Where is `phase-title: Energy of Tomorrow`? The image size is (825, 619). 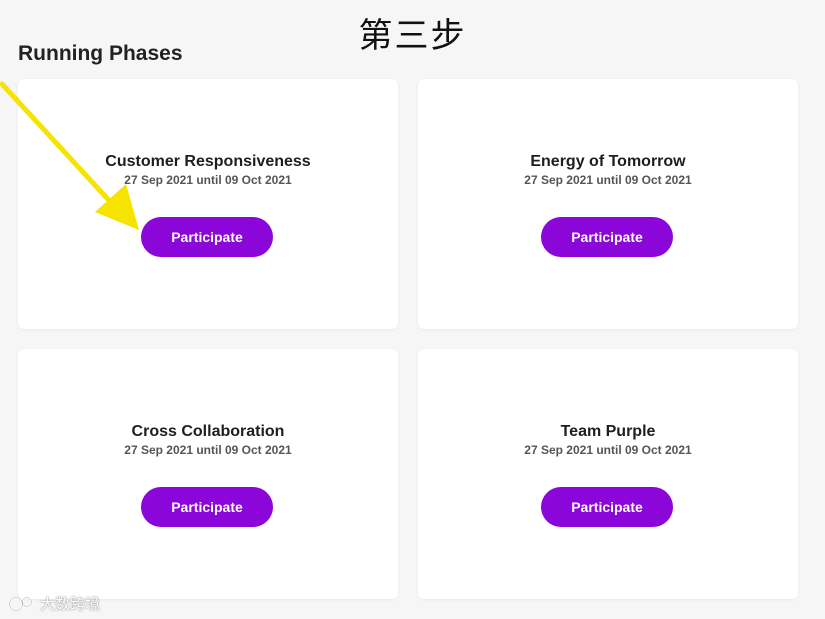 phase-title: Energy of Tomorrow is located at coordinates (608, 161).